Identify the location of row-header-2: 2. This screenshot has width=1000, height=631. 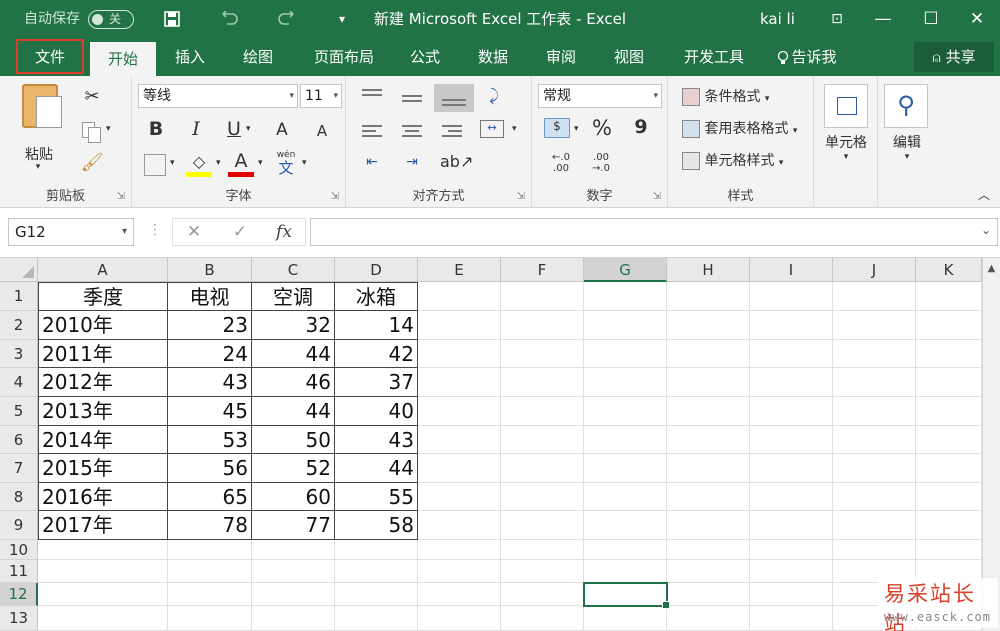
(19, 325).